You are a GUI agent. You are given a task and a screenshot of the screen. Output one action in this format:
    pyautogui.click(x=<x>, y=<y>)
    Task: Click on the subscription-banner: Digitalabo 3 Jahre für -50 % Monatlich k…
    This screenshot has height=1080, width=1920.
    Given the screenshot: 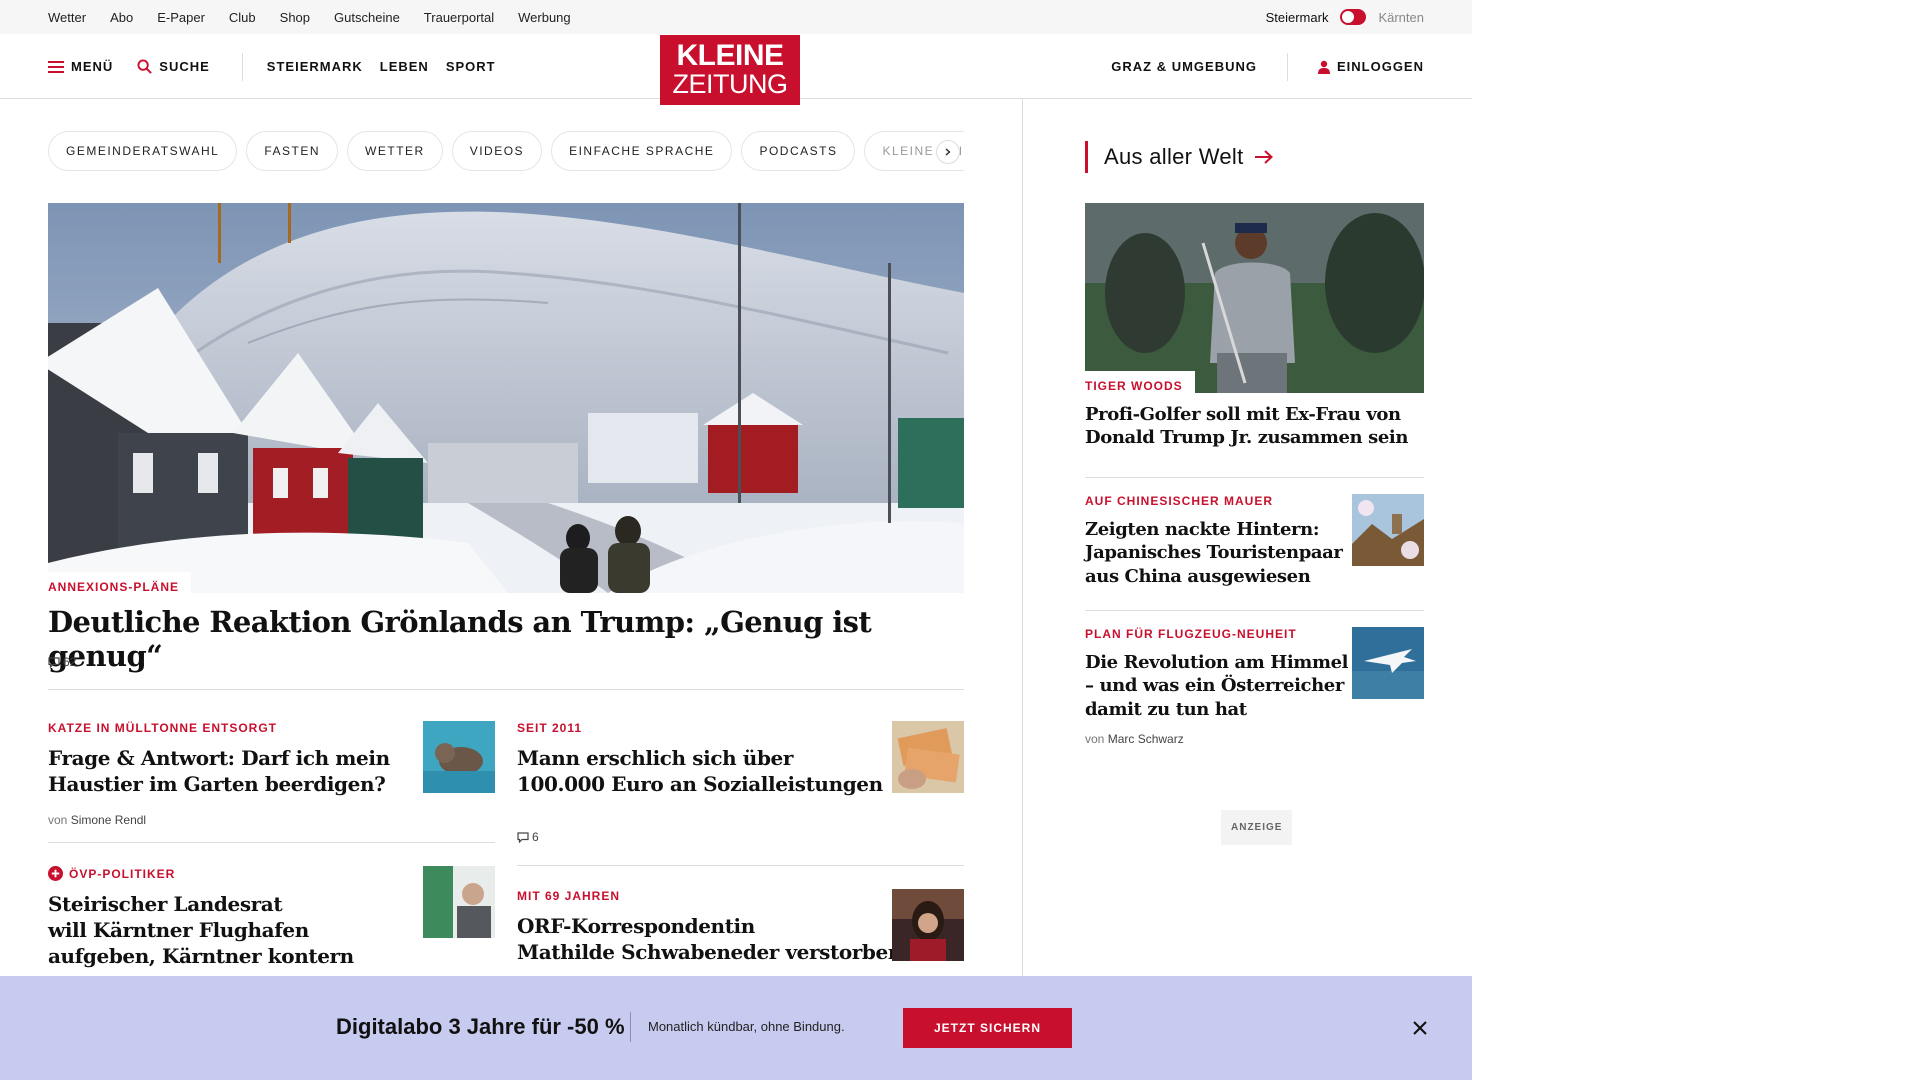 What is the action you would take?
    pyautogui.click(x=736, y=1028)
    